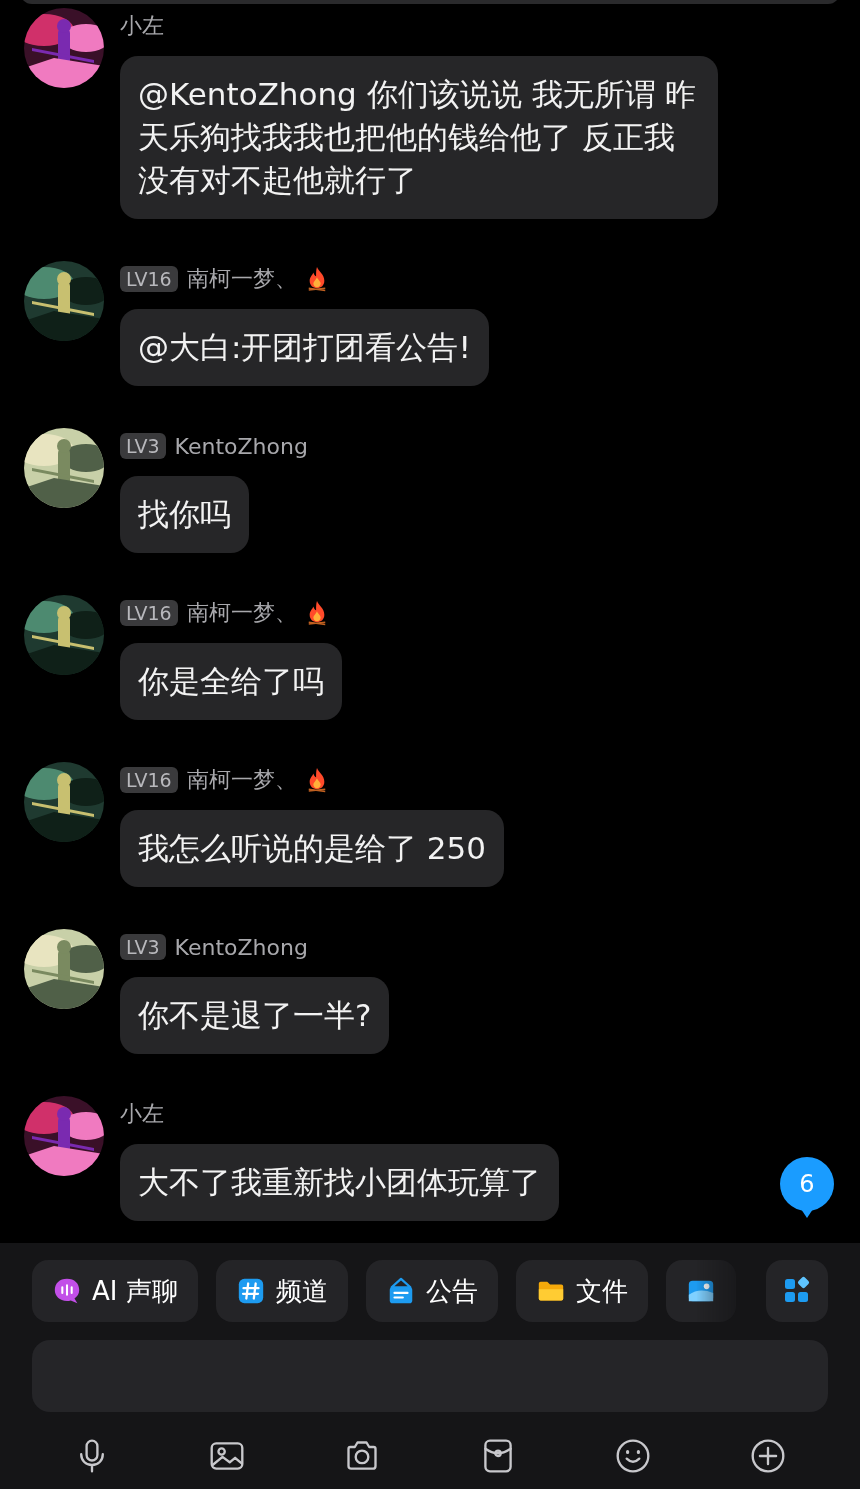  Describe the element at coordinates (431, 1291) in the screenshot. I see `shortcut-button: 公告` at that location.